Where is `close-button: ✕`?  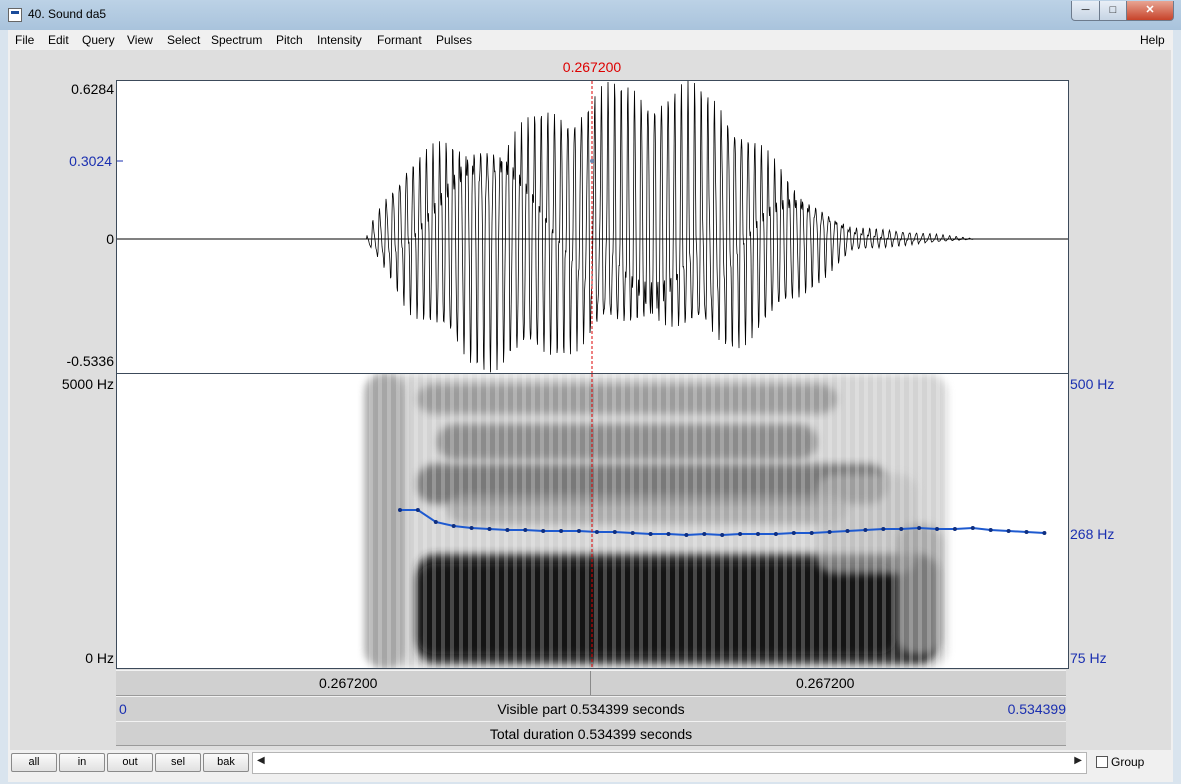
close-button: ✕ is located at coordinates (1150, 11).